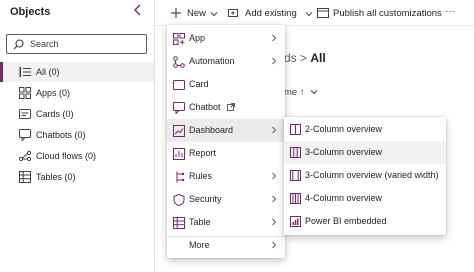 This screenshot has height=272, width=474. I want to click on open-external-icon, so click(231, 107).